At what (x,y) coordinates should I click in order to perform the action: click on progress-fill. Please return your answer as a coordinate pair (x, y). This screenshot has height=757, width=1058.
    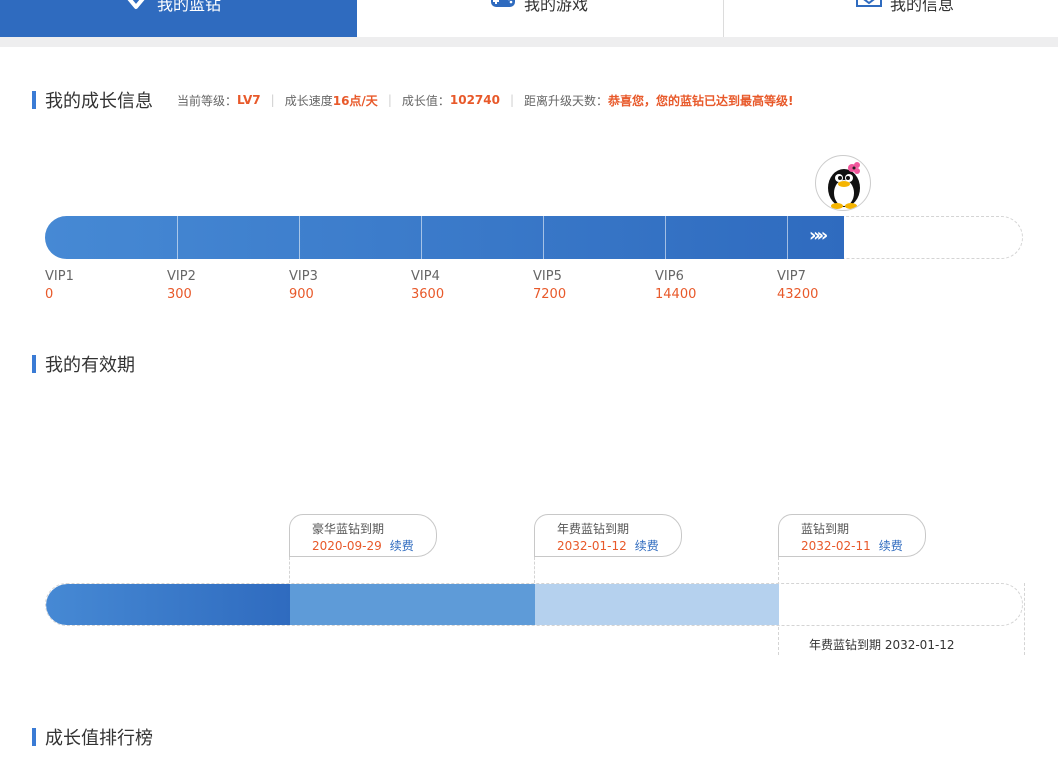
    Looking at the image, I should click on (444, 237).